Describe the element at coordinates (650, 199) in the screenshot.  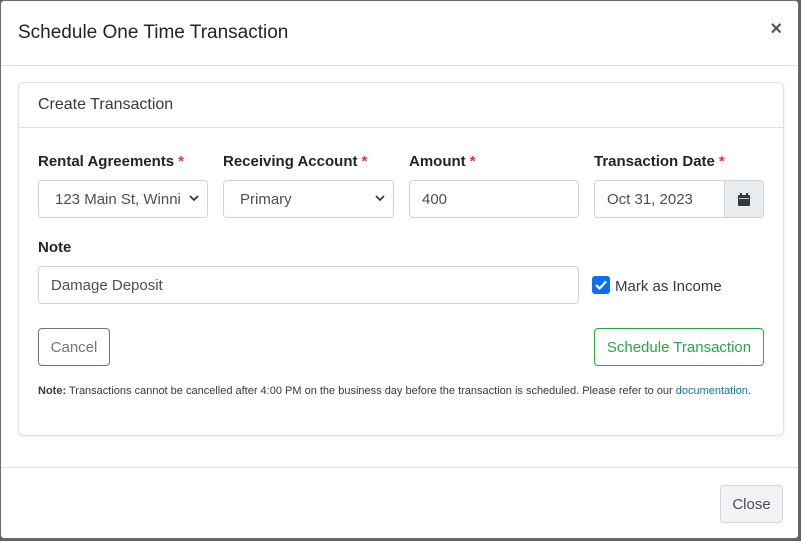
I see `transaction-date-value: Oct 31, 2023` at that location.